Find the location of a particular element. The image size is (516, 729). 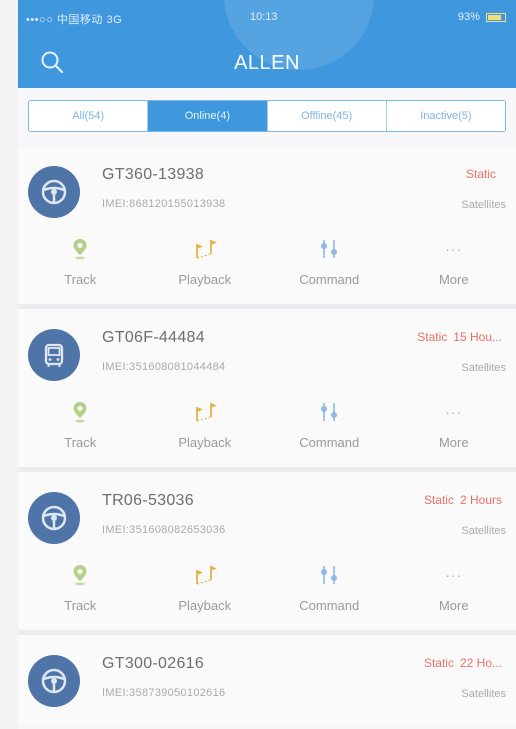

bus-icon is located at coordinates (54, 355).